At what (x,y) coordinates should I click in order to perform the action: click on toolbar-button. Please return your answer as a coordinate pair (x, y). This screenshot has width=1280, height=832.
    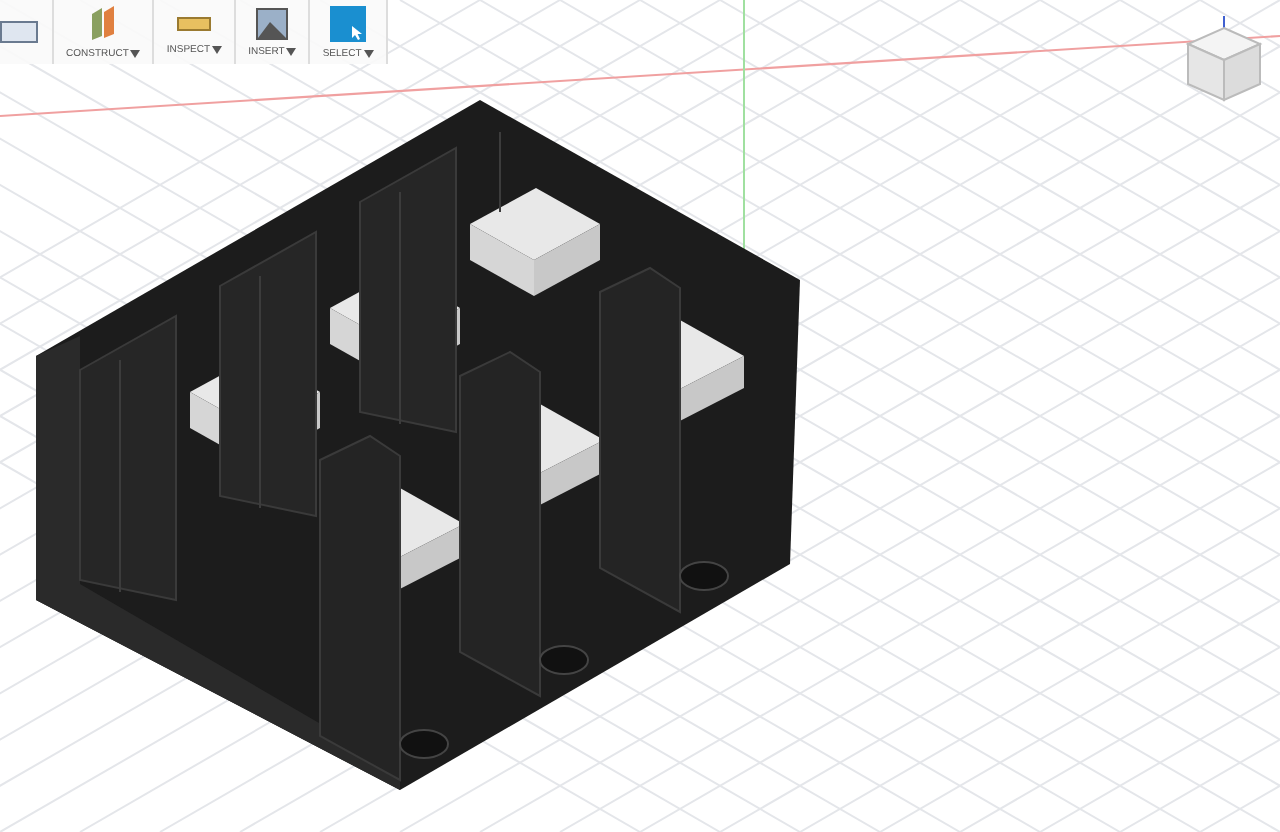
    Looking at the image, I should click on (27, 32).